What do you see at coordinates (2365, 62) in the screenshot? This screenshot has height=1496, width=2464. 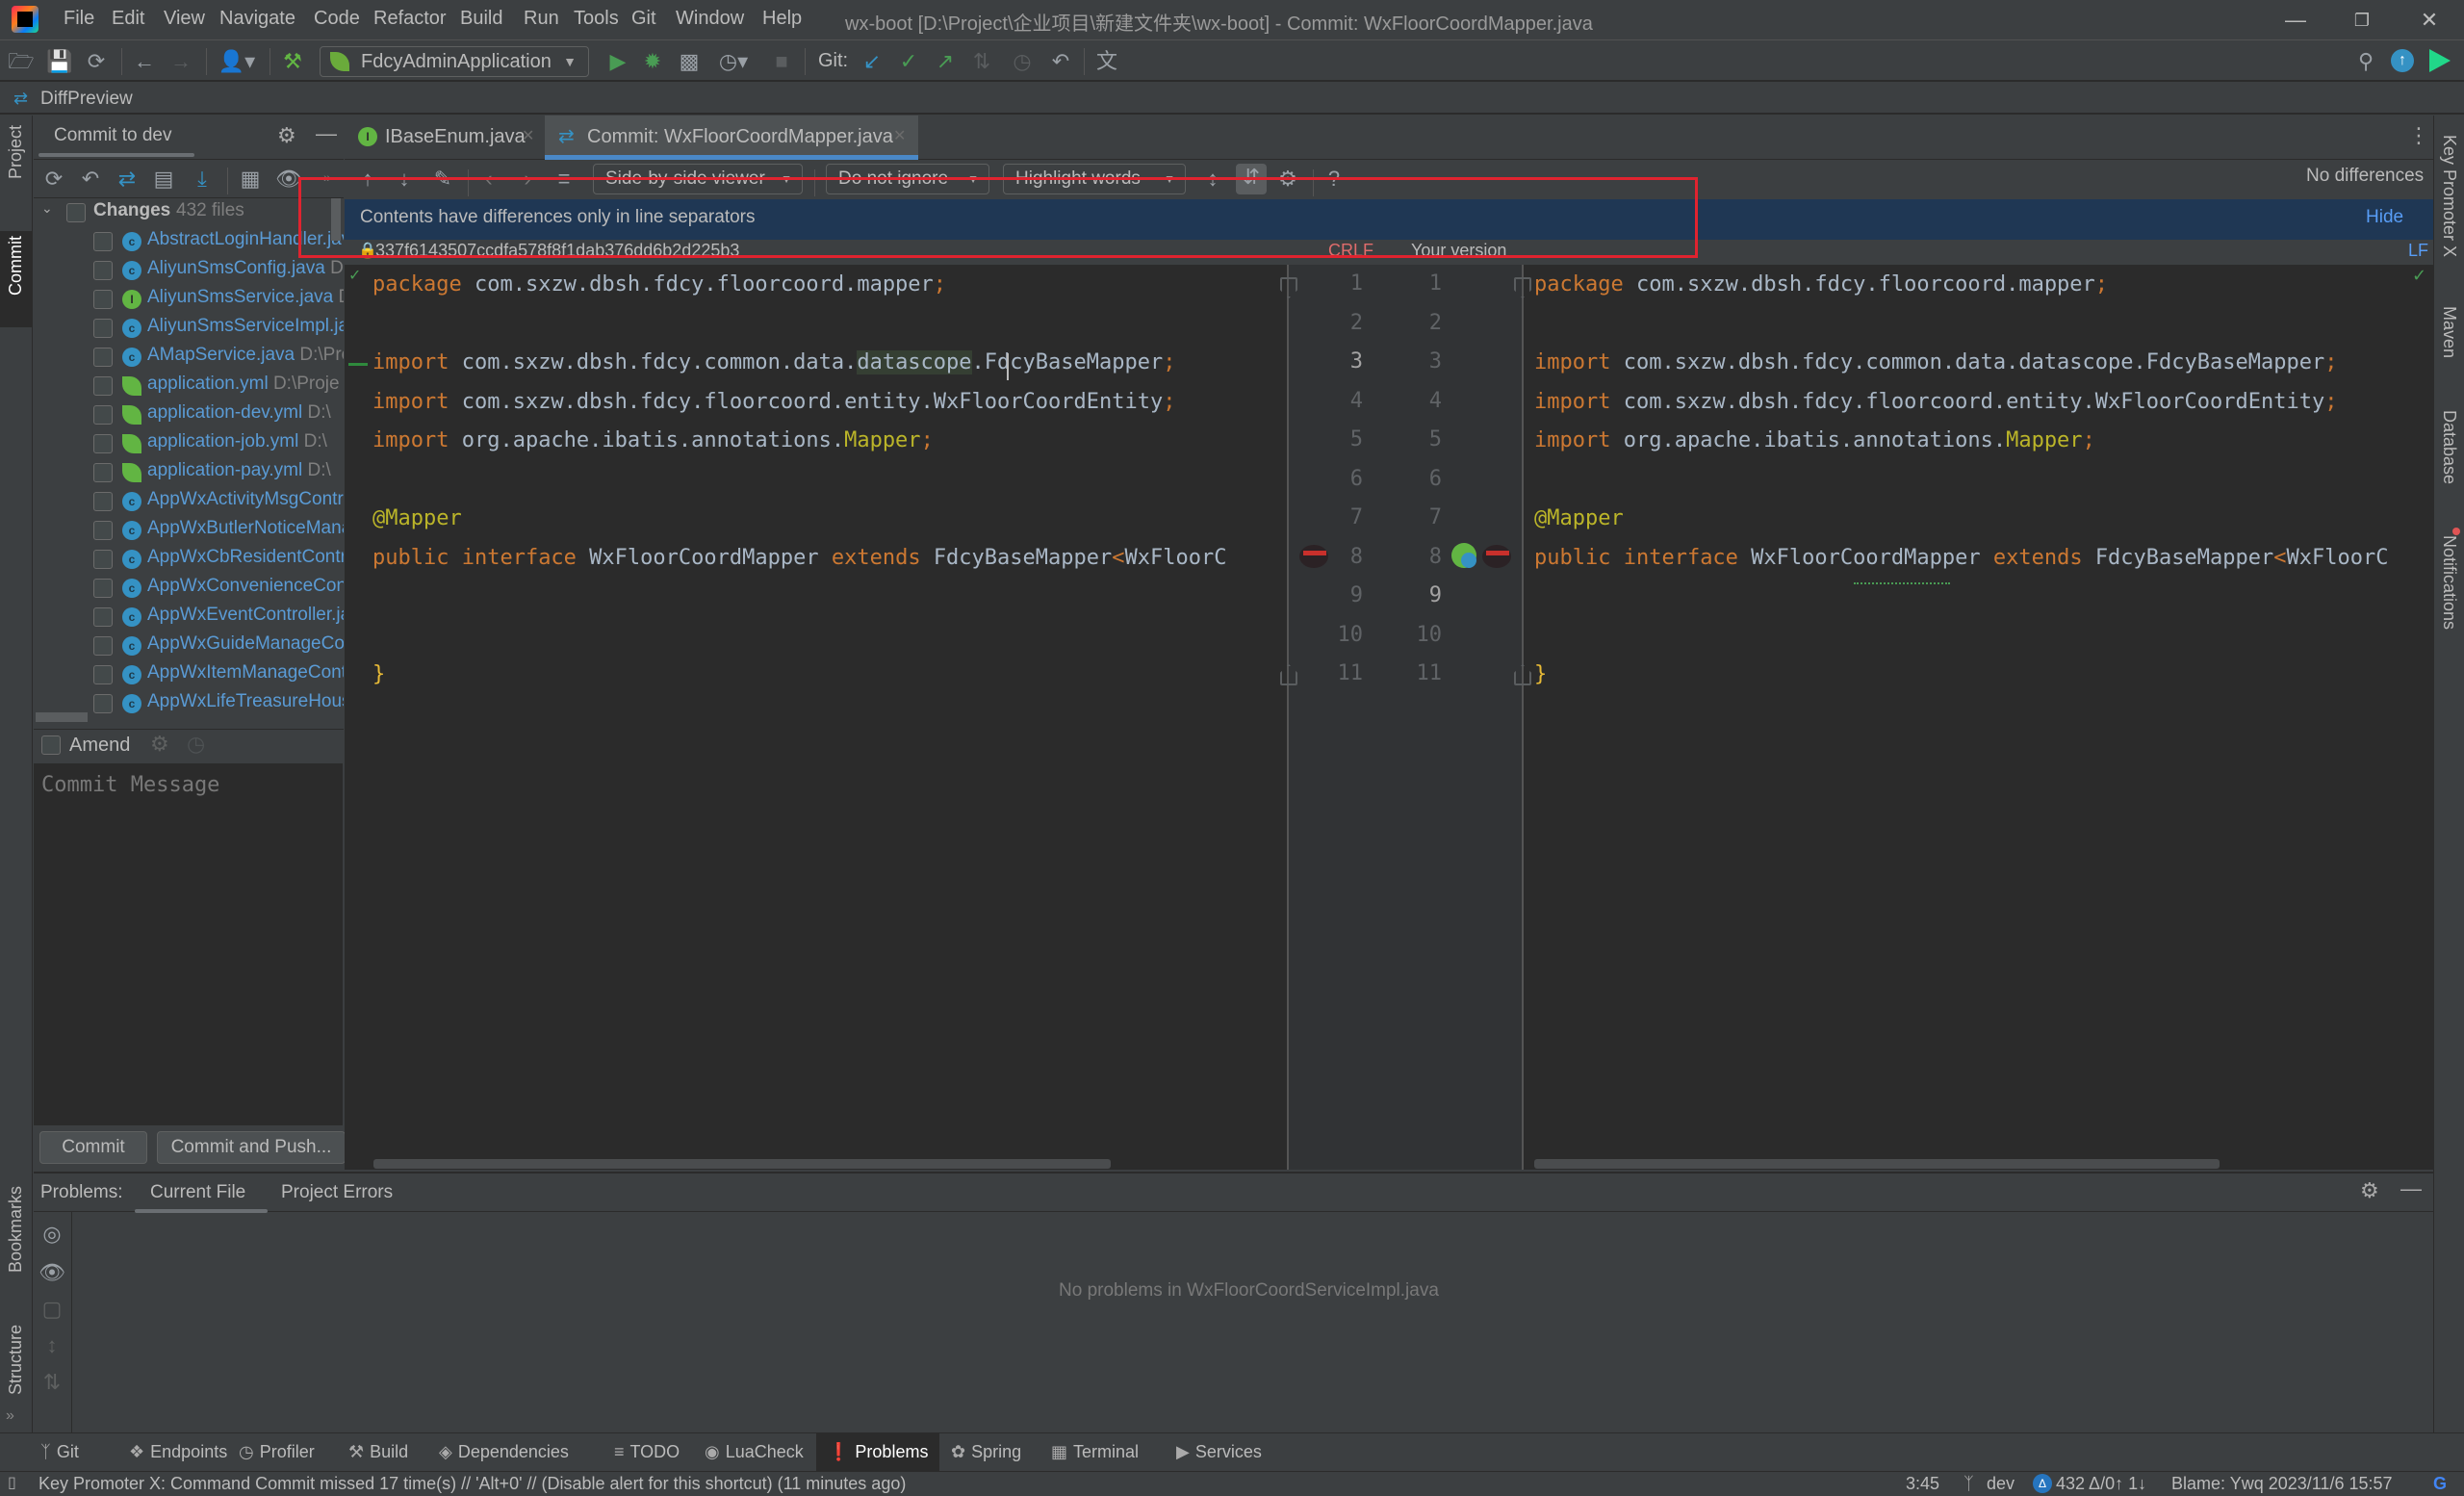 I see `search-icon: ⚲` at bounding box center [2365, 62].